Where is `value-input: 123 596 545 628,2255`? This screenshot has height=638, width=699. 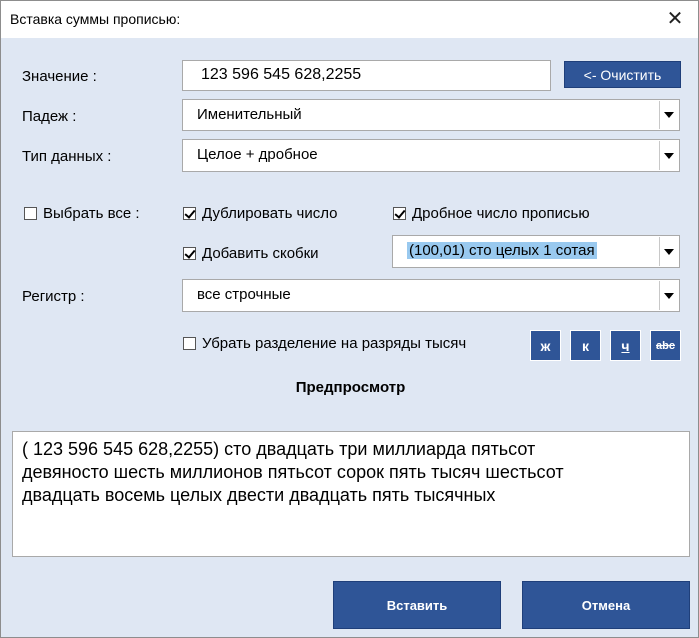
value-input: 123 596 545 628,2255 is located at coordinates (366, 75).